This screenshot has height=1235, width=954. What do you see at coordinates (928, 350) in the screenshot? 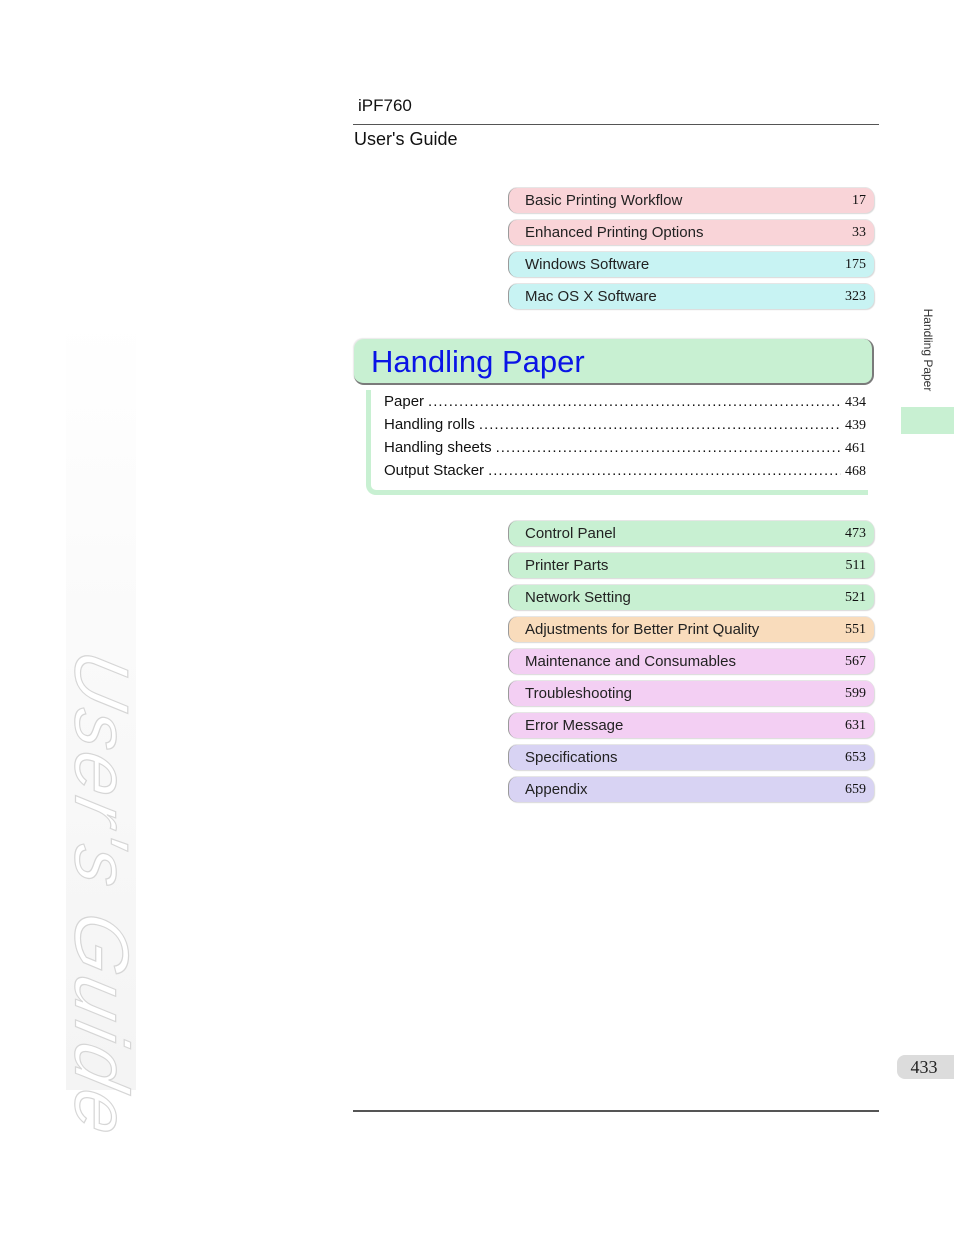
I see `side-section-label: Handling Paper` at bounding box center [928, 350].